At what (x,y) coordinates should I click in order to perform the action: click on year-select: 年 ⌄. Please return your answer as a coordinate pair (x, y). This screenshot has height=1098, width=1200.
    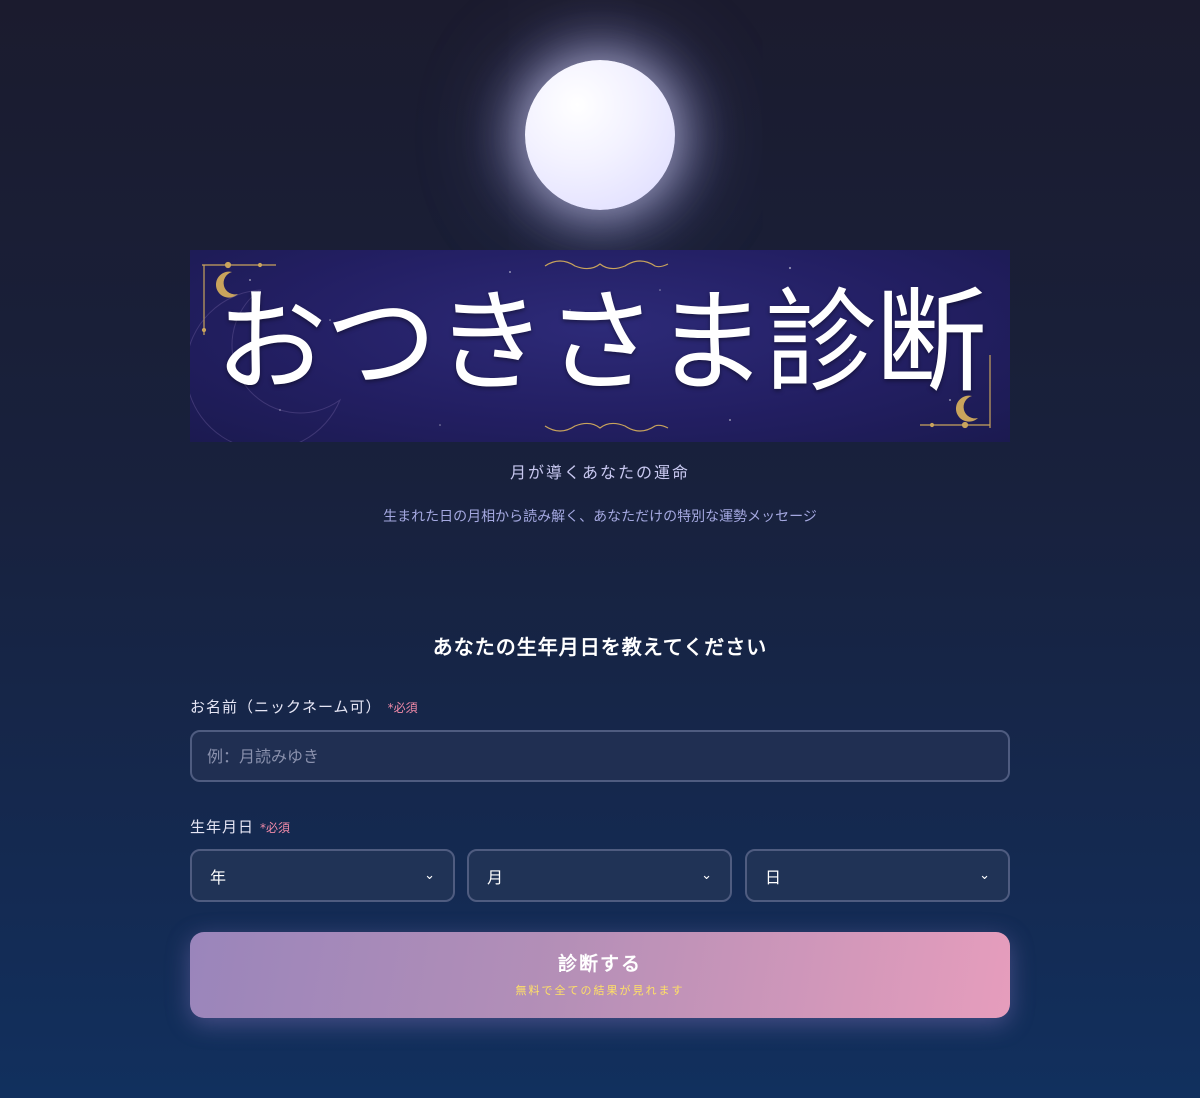
    Looking at the image, I should click on (322, 875).